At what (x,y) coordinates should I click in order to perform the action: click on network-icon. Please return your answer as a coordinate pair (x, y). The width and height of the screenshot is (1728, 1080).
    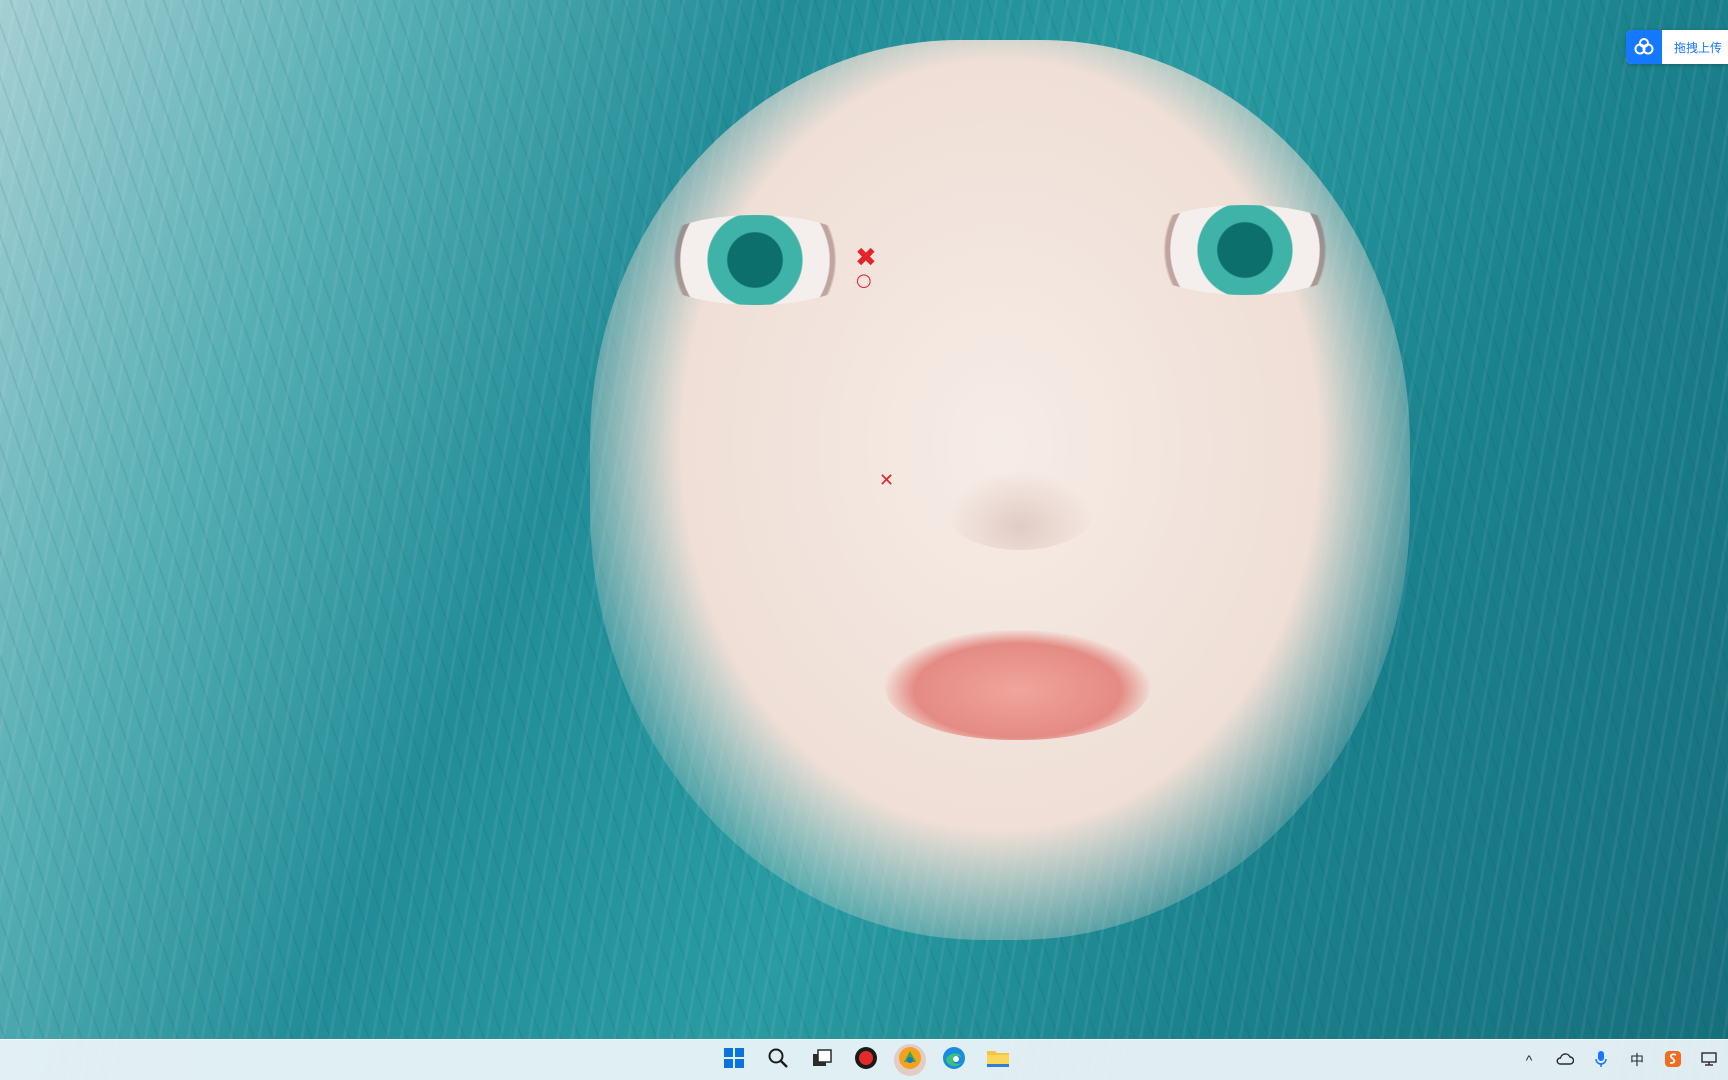
    Looking at the image, I should click on (1709, 1060).